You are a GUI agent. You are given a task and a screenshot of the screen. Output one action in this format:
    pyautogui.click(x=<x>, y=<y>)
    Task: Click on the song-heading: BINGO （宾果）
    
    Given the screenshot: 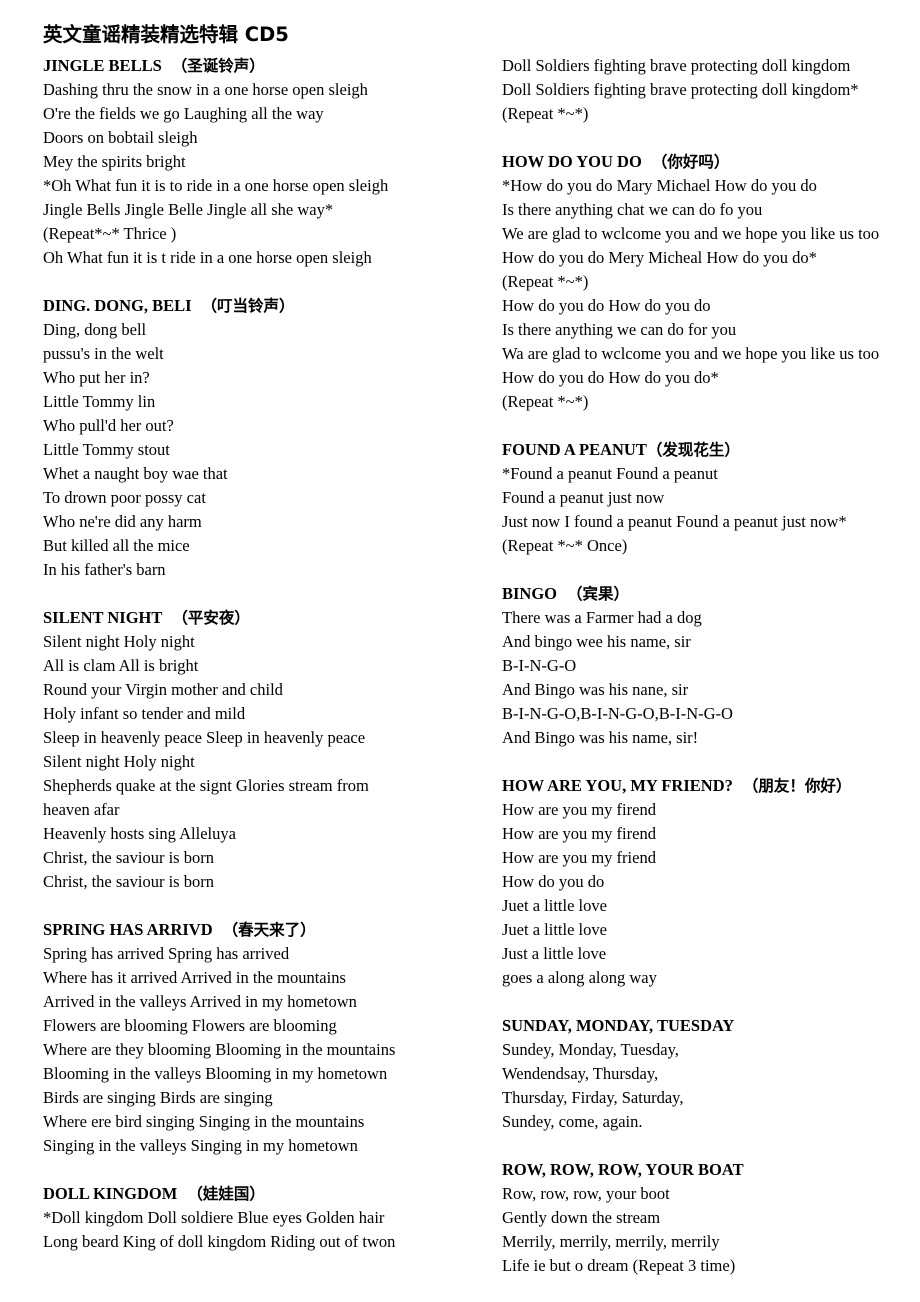 What is the action you would take?
    pyautogui.click(x=711, y=594)
    